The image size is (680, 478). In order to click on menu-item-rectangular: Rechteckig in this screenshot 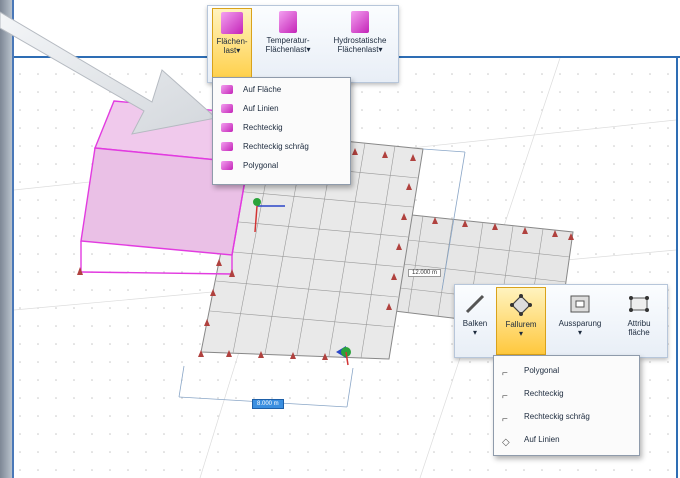, I will do `click(281, 127)`.